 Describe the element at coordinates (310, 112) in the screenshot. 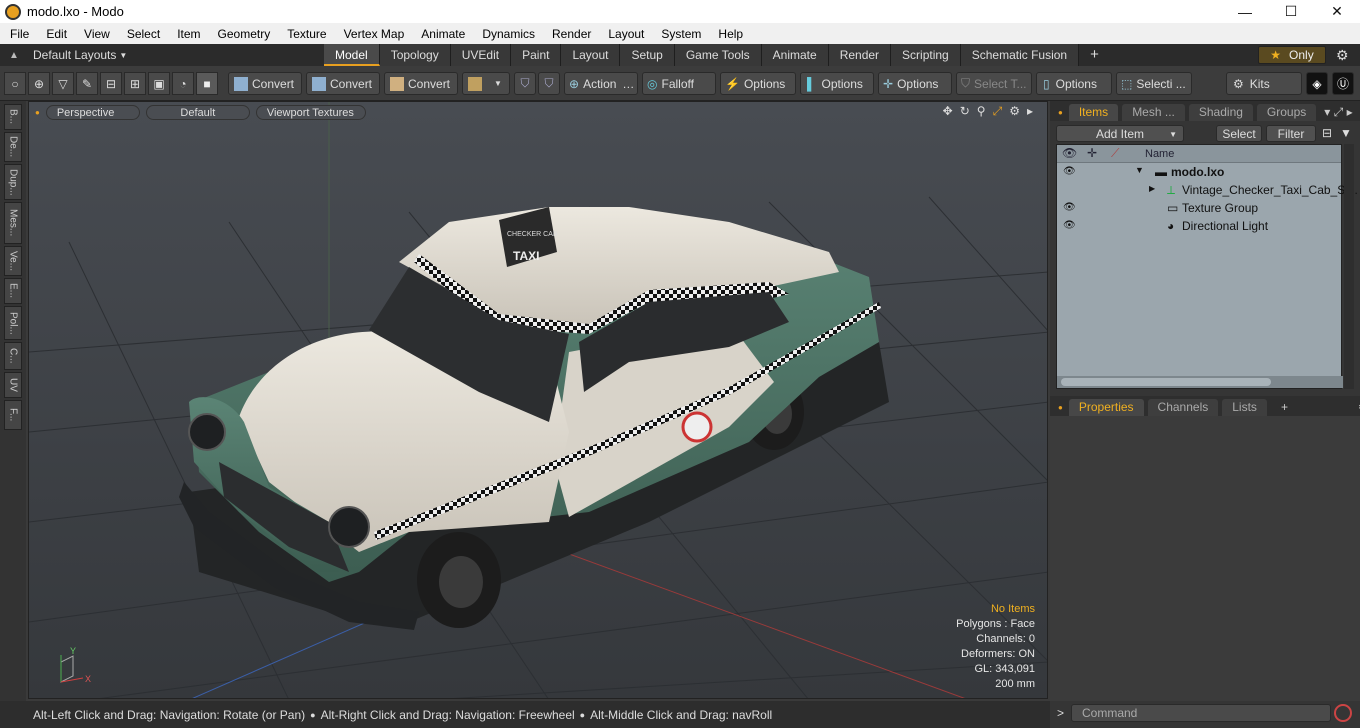

I see `viewport-textures-dropdown: Viewport Textures` at that location.